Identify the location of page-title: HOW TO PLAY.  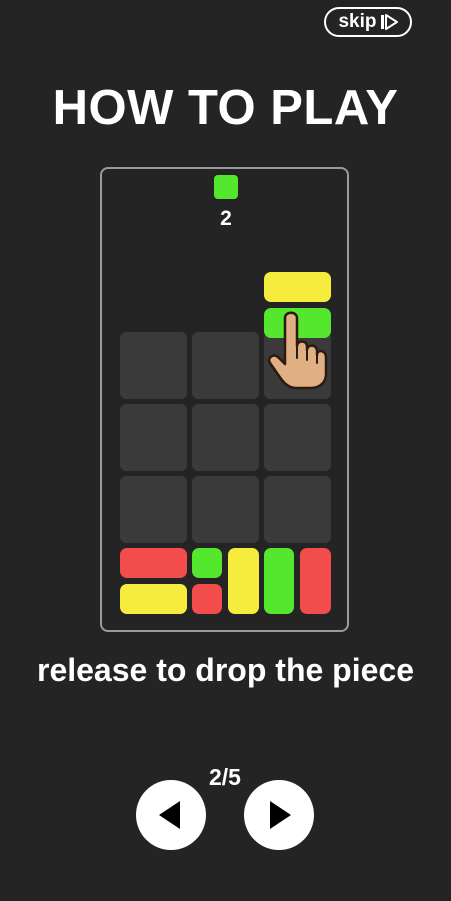
(225, 108).